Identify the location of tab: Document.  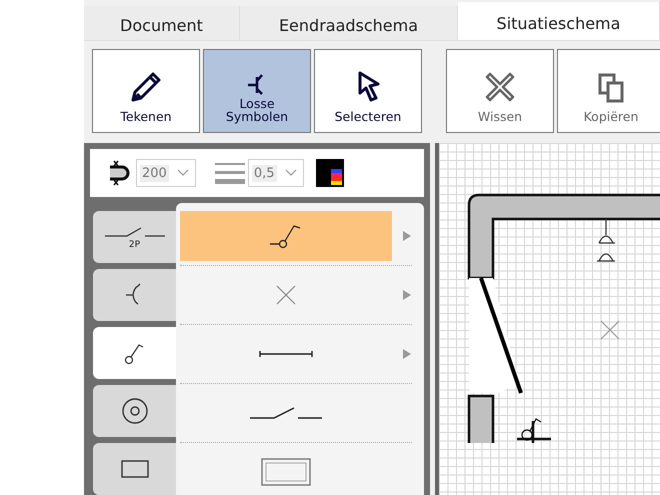
(162, 23).